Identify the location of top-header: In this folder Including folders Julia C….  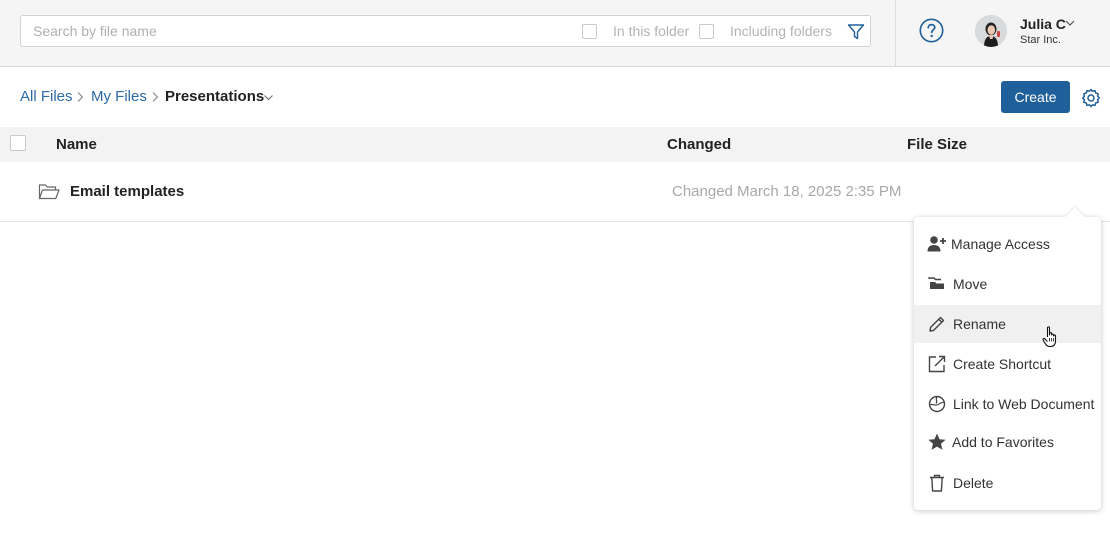
(555, 33).